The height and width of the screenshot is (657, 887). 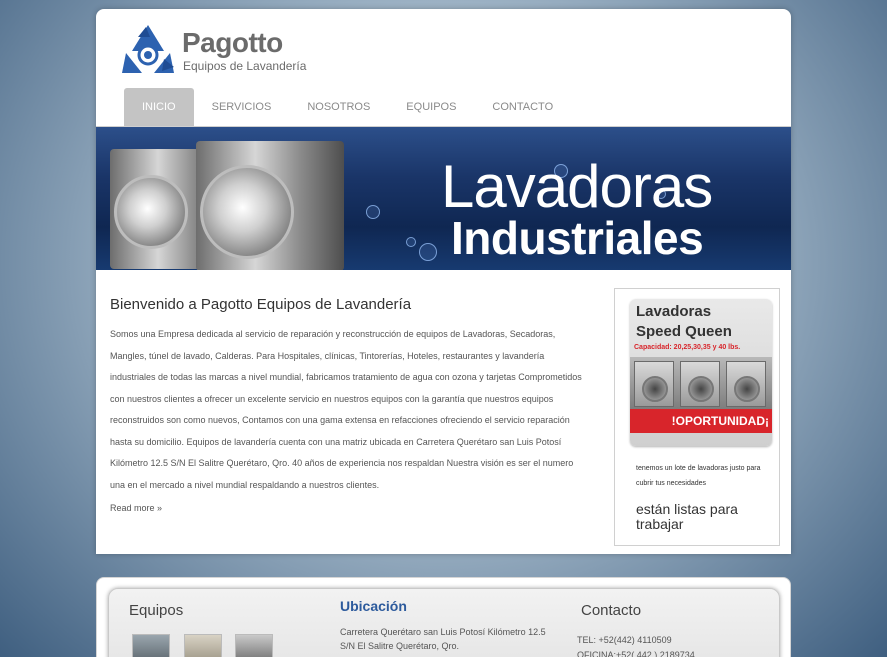 What do you see at coordinates (624, 640) in the screenshot?
I see `footer-tel: TEL: +52(442) 4110509` at bounding box center [624, 640].